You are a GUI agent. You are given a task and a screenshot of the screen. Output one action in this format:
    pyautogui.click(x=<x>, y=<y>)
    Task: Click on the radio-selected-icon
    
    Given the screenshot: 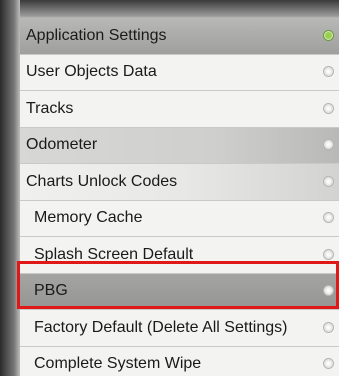 What is the action you would take?
    pyautogui.click(x=328, y=35)
    